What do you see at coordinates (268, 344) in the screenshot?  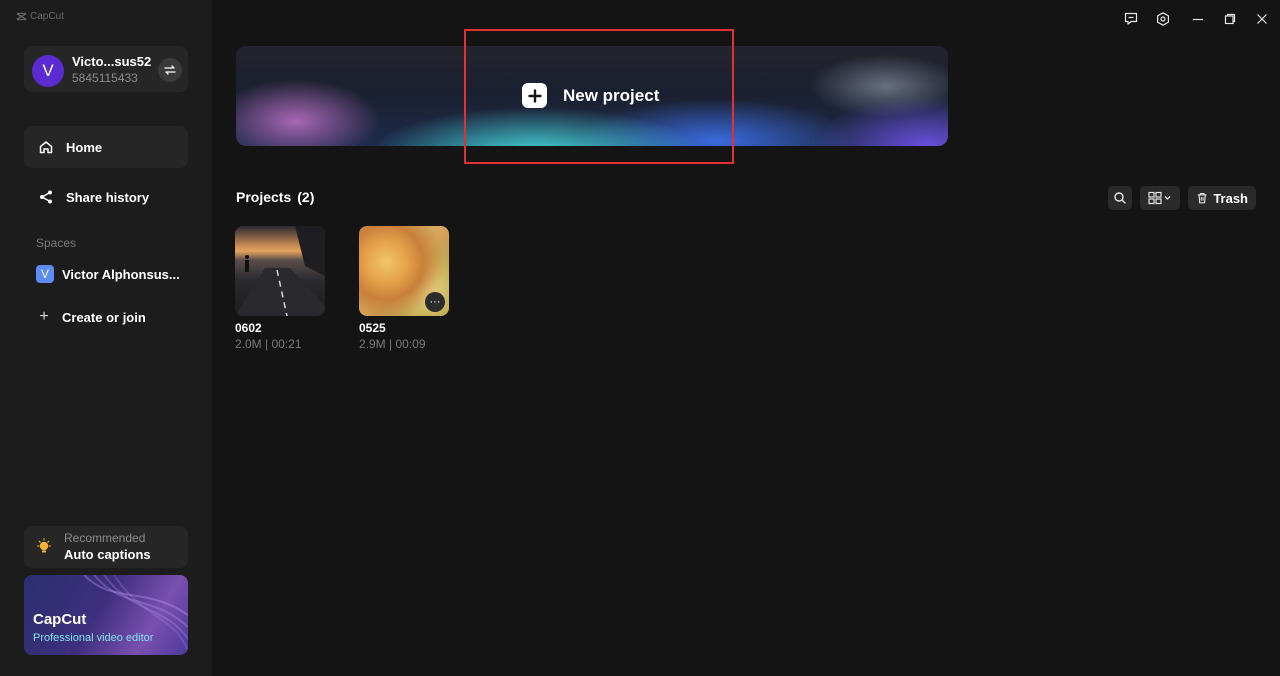 I see `project-meta: 2.0M | 00:21` at bounding box center [268, 344].